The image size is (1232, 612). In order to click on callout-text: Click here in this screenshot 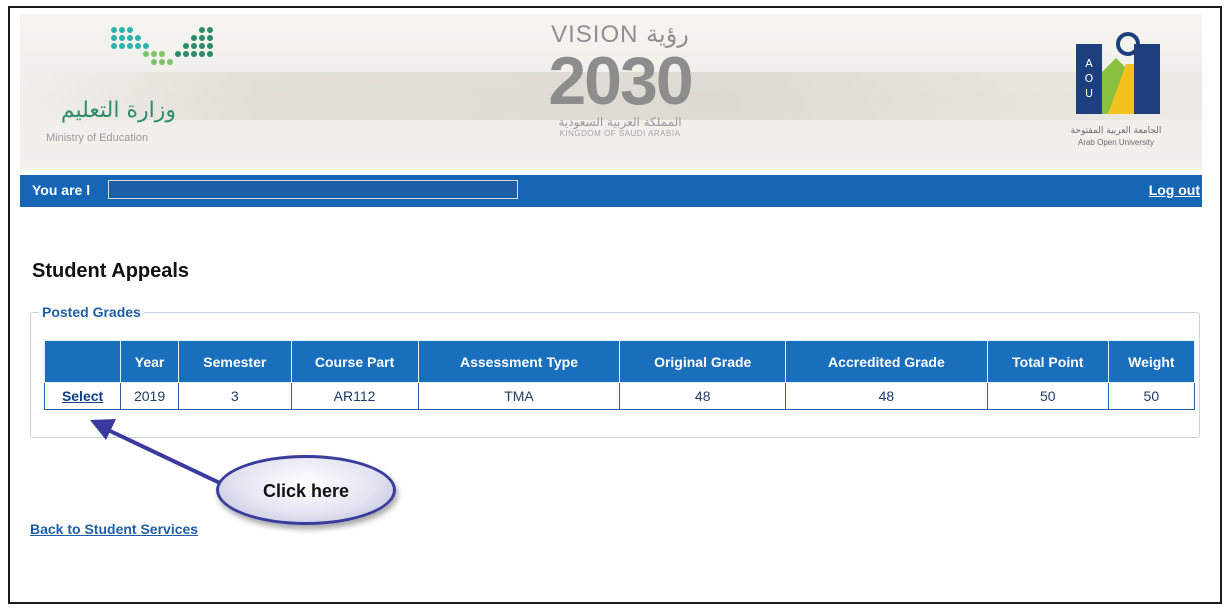, I will do `click(306, 491)`.